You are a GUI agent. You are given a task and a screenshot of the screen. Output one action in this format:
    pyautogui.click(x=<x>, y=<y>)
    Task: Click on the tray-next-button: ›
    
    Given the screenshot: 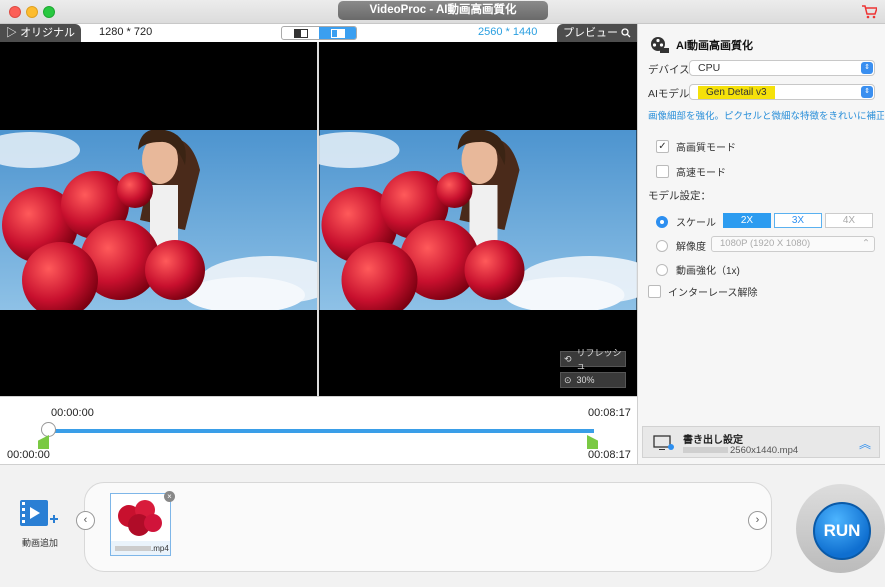 What is the action you would take?
    pyautogui.click(x=757, y=520)
    